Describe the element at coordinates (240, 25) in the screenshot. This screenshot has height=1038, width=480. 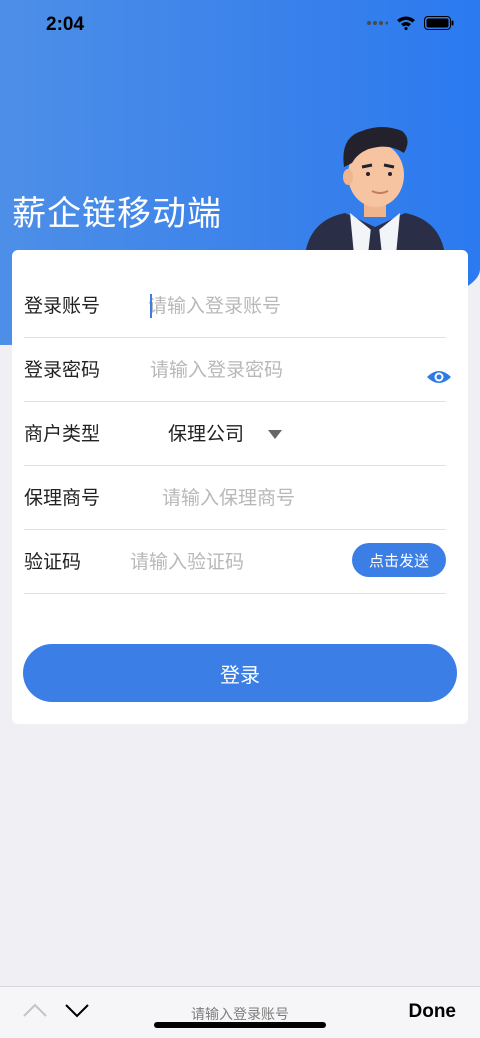
I see `status-bar: 2:04` at that location.